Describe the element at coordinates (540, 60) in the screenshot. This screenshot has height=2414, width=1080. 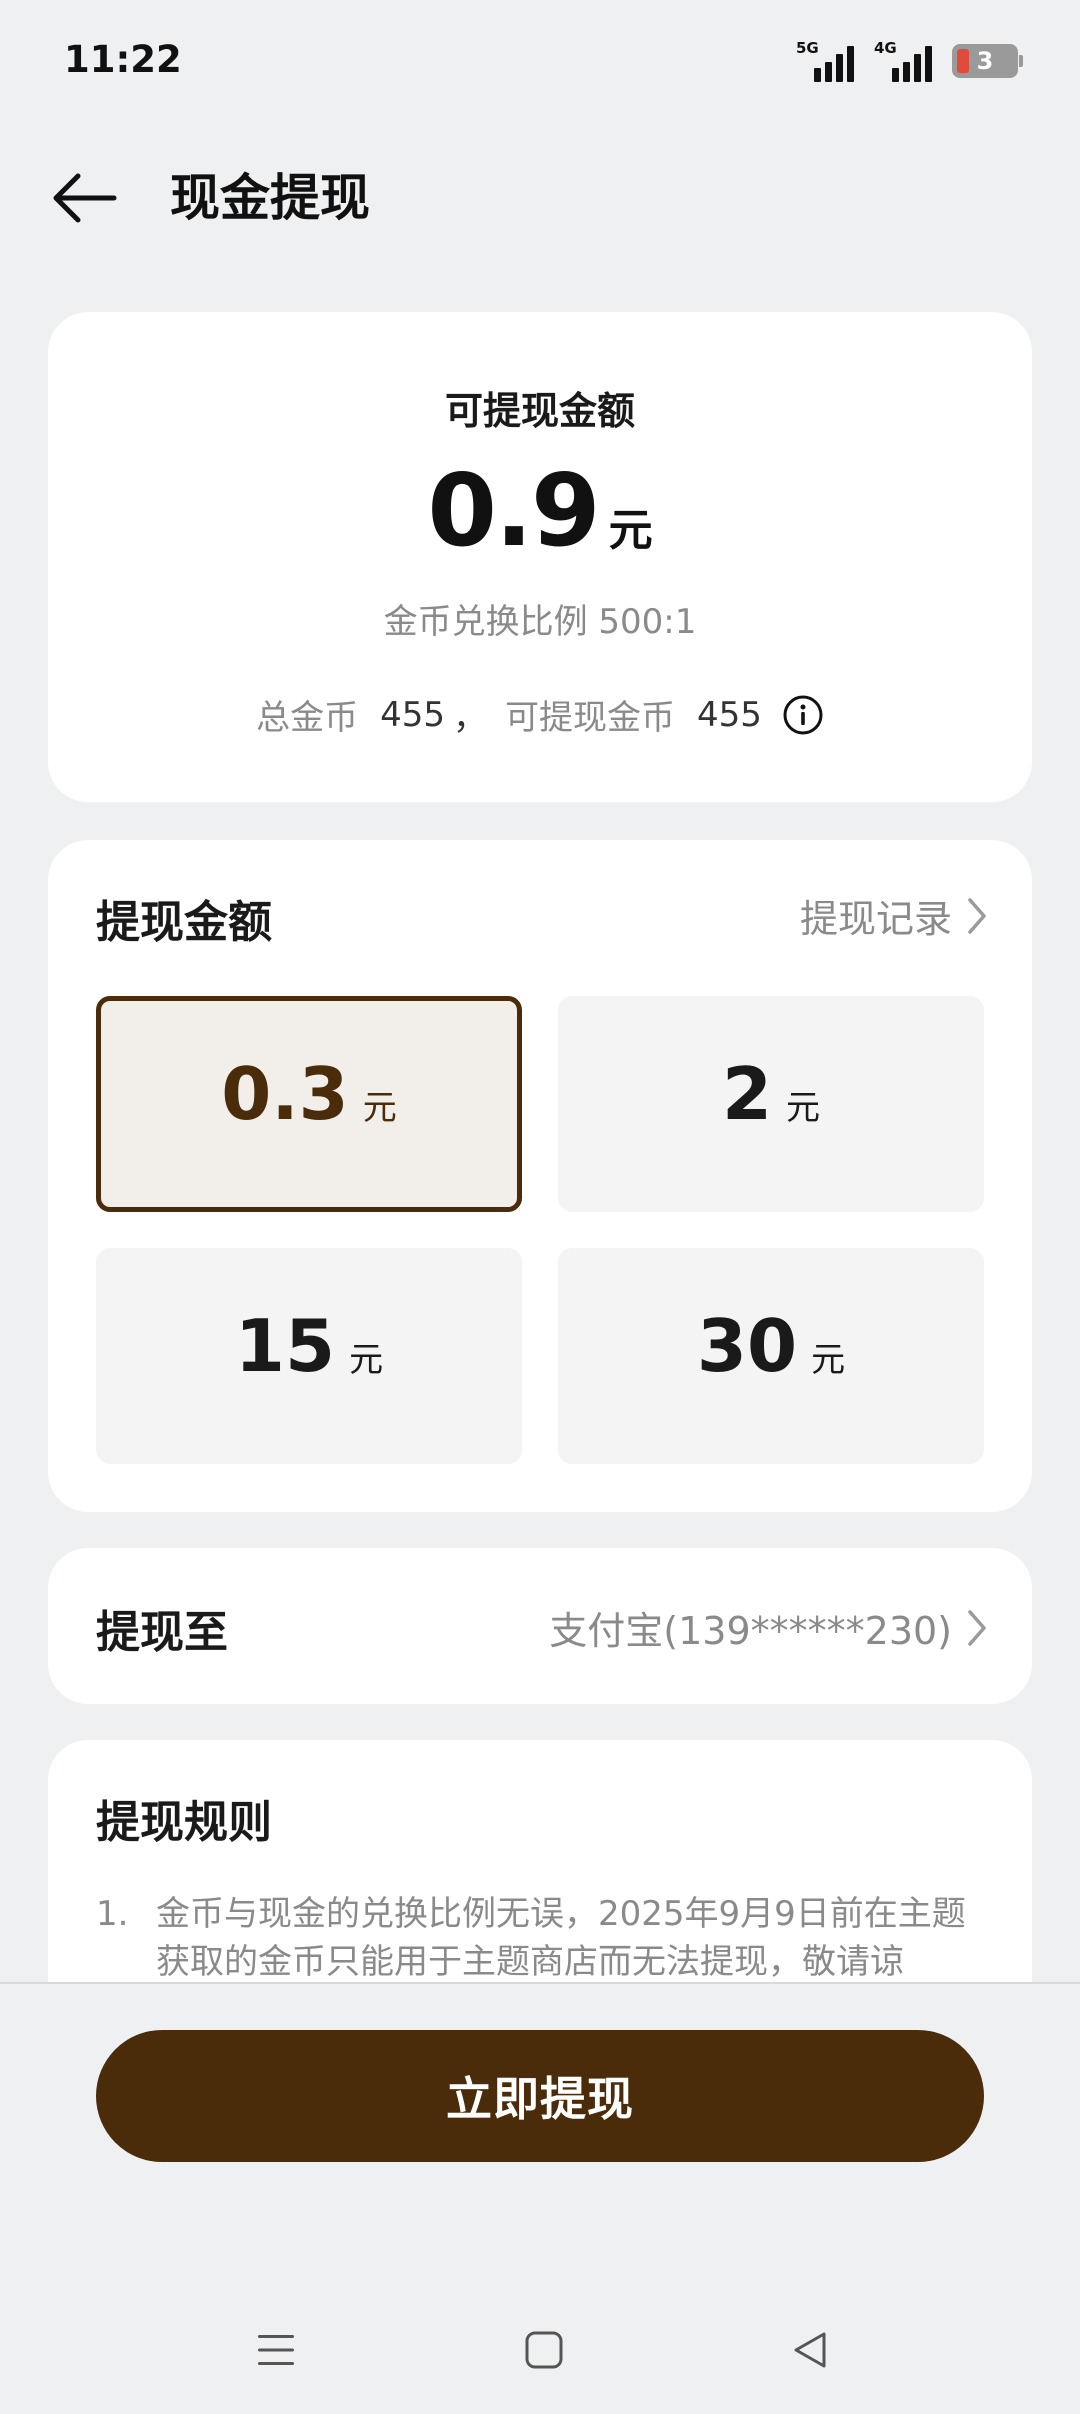
I see `status-bar: 11:22 5G 4G 3` at that location.